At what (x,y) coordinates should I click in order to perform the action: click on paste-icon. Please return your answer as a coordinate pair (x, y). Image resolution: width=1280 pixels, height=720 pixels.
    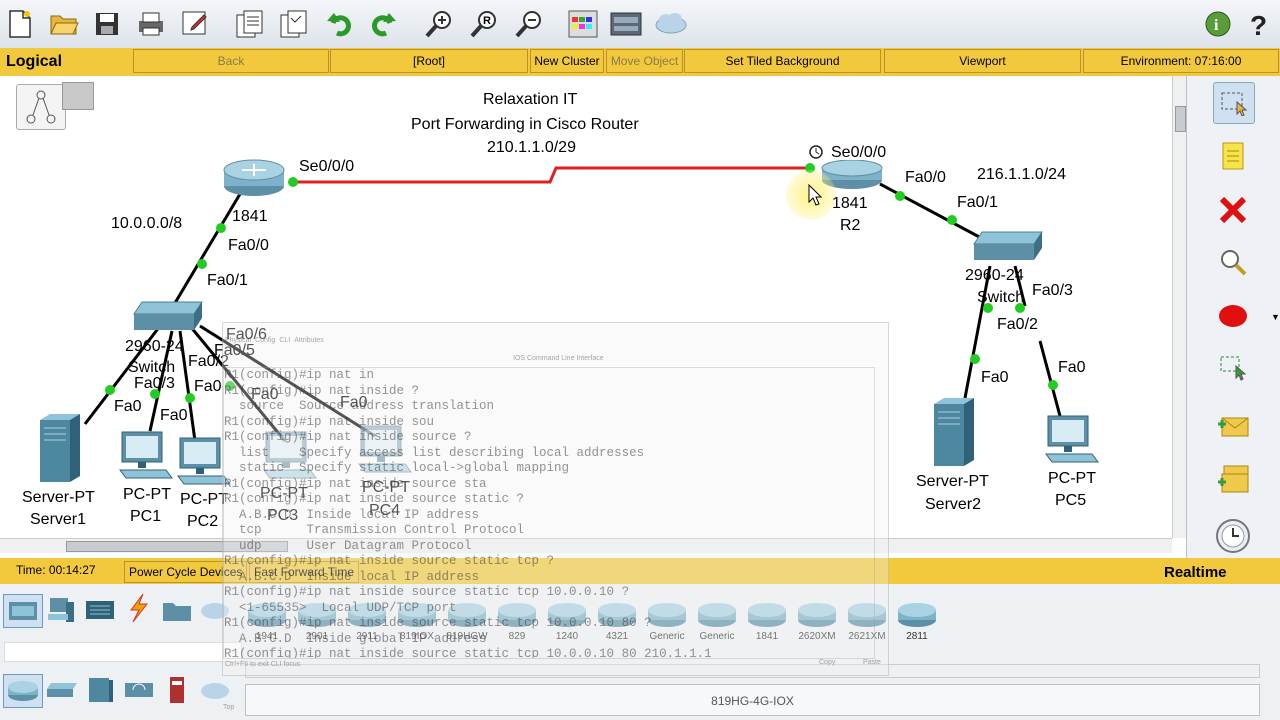
    Looking at the image, I should click on (294, 24).